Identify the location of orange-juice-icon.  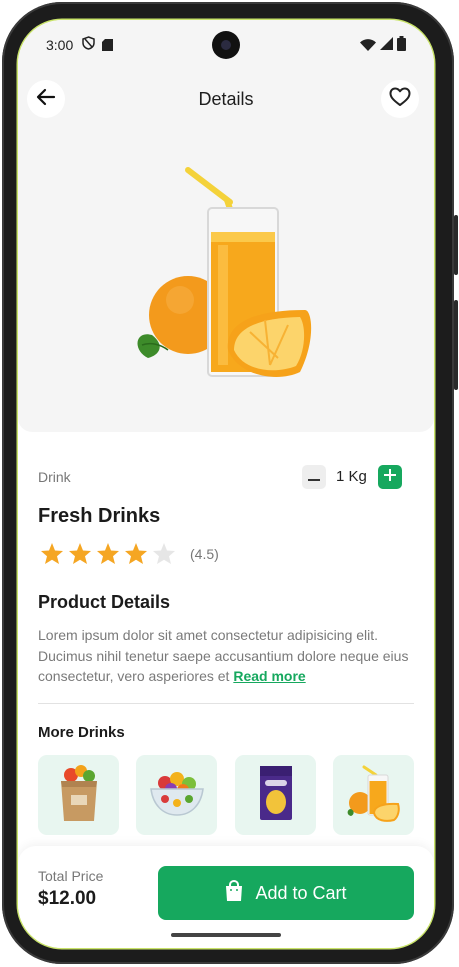
(374, 795).